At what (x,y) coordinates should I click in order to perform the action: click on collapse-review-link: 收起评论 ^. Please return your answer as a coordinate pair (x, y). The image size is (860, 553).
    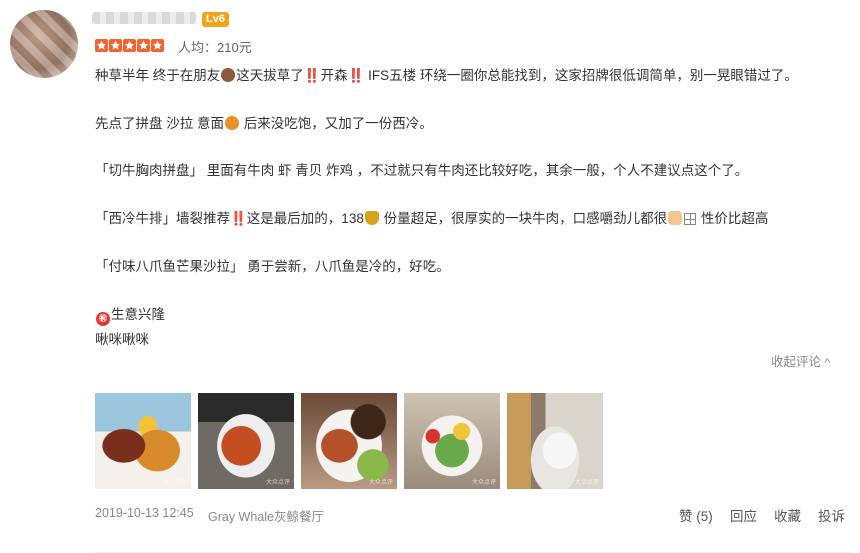
    Looking at the image, I should click on (800, 360).